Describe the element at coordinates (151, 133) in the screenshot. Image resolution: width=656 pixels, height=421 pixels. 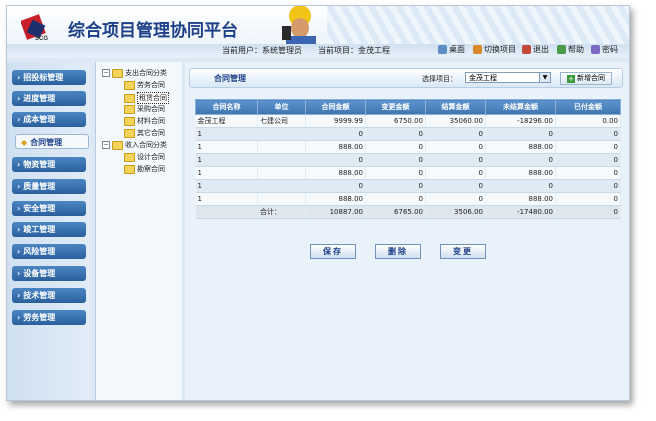
I see `tree-node-label: 其它合同` at that location.